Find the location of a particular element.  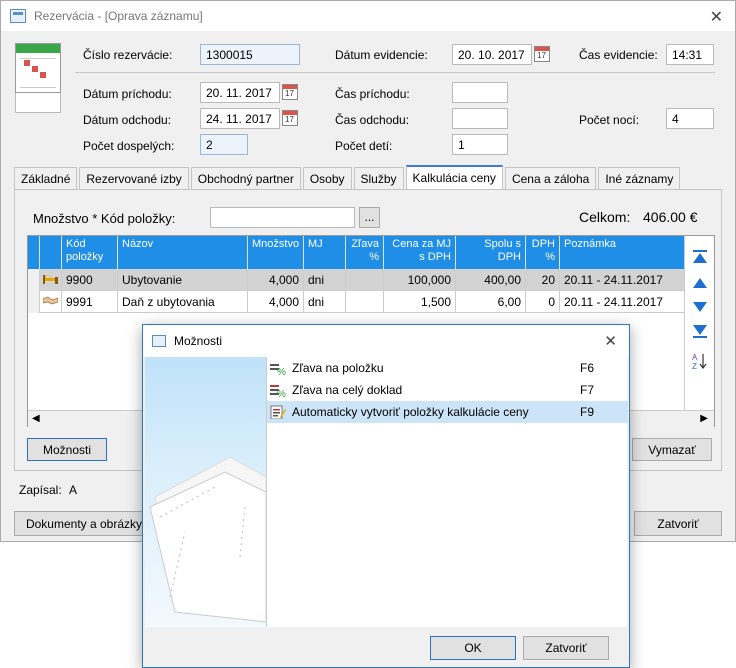

dokumenty-button: Dokumenty a obrázky is located at coordinates (84, 523).